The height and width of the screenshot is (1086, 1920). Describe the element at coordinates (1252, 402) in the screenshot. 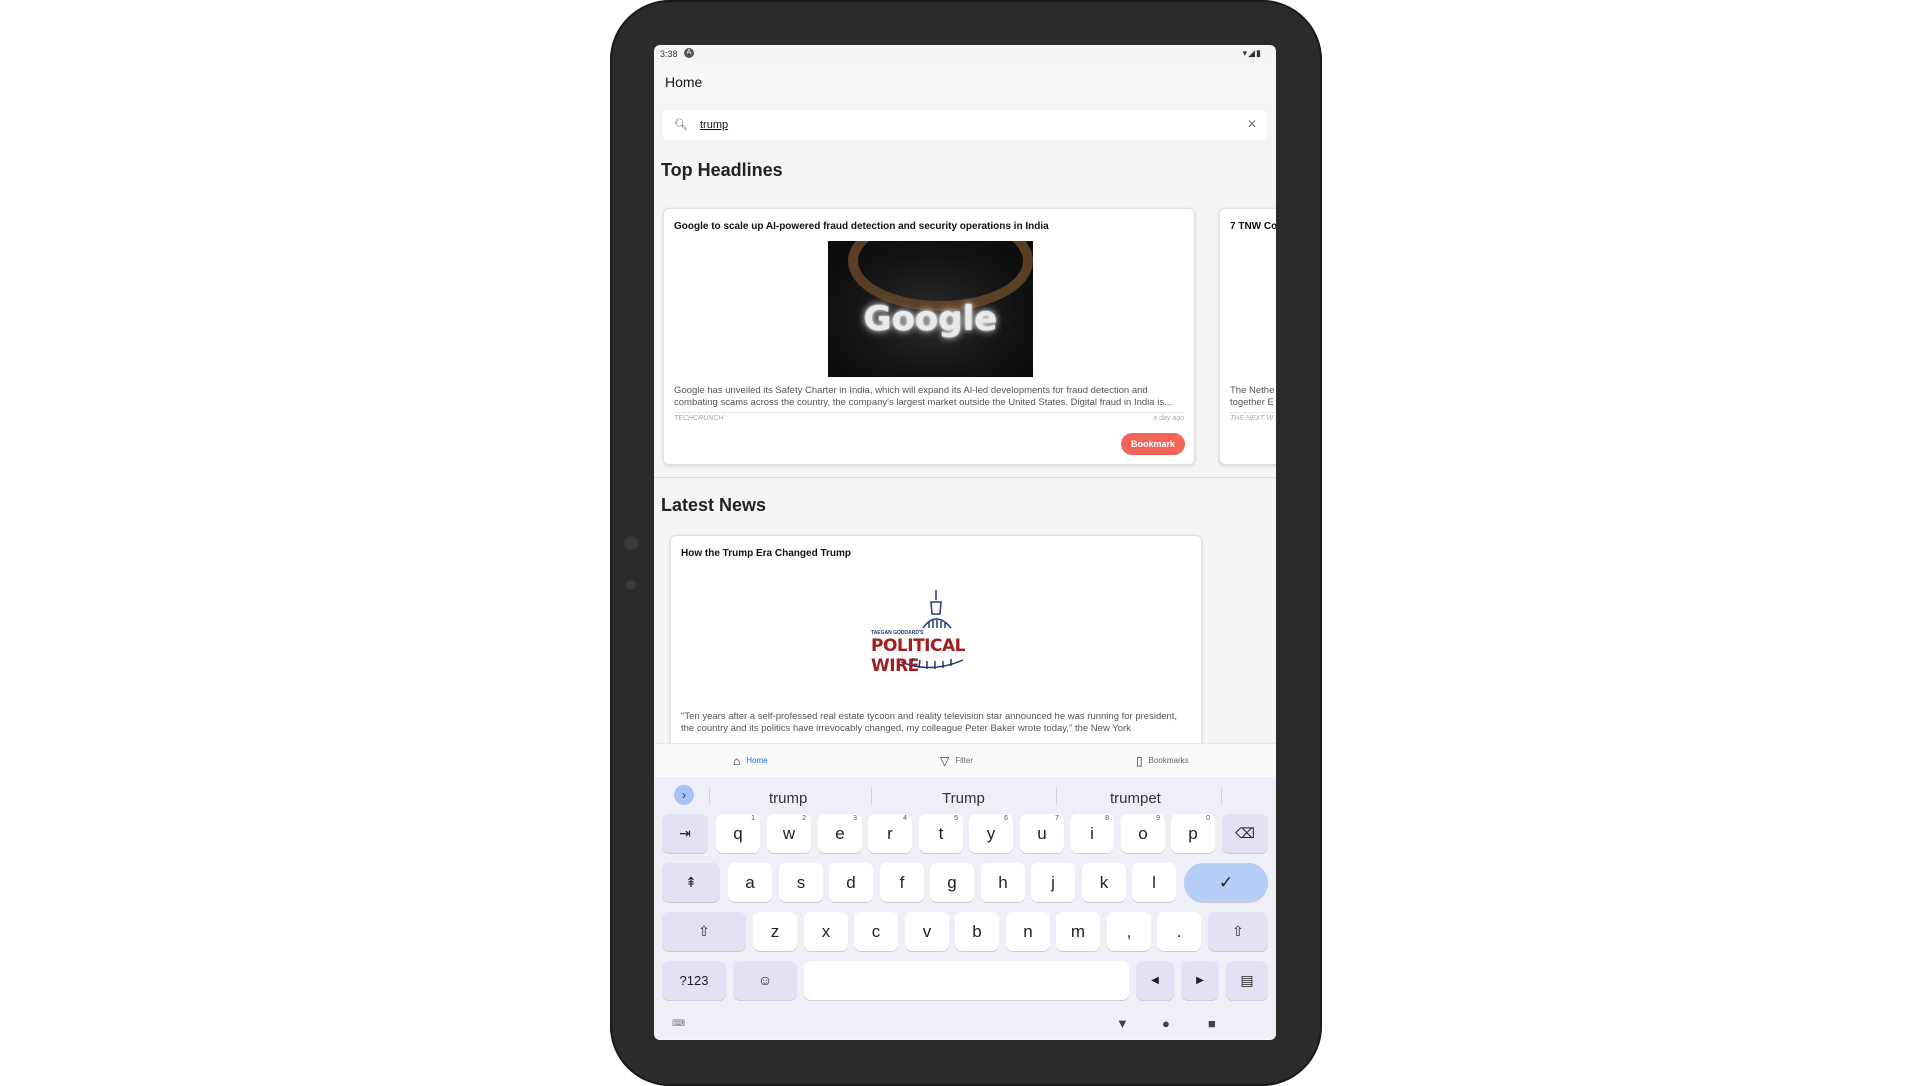

I see `card-description-line: together E` at that location.